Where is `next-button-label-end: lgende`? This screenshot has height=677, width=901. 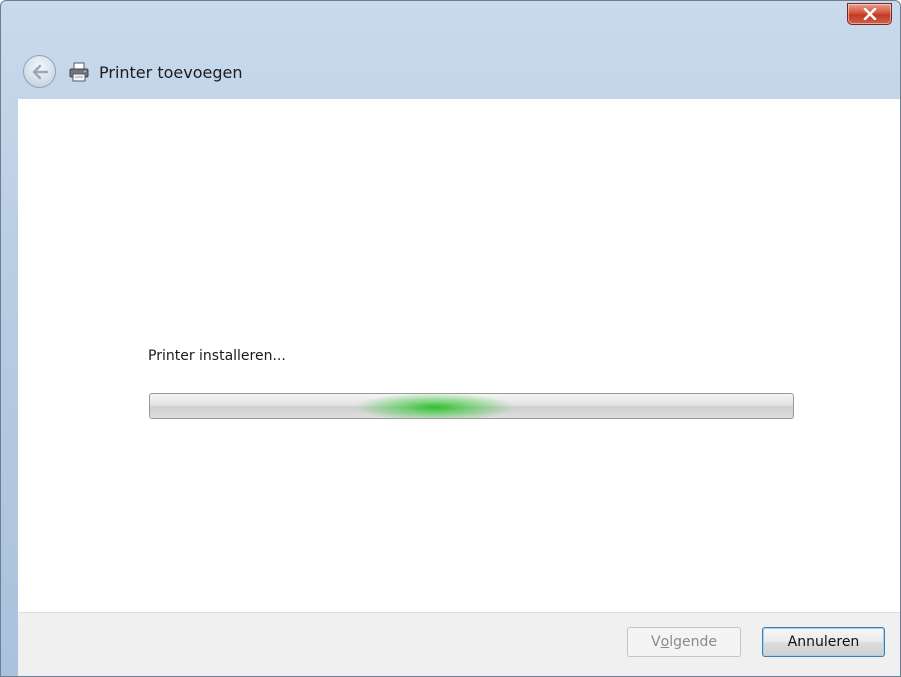 next-button-label-end: lgende is located at coordinates (693, 642).